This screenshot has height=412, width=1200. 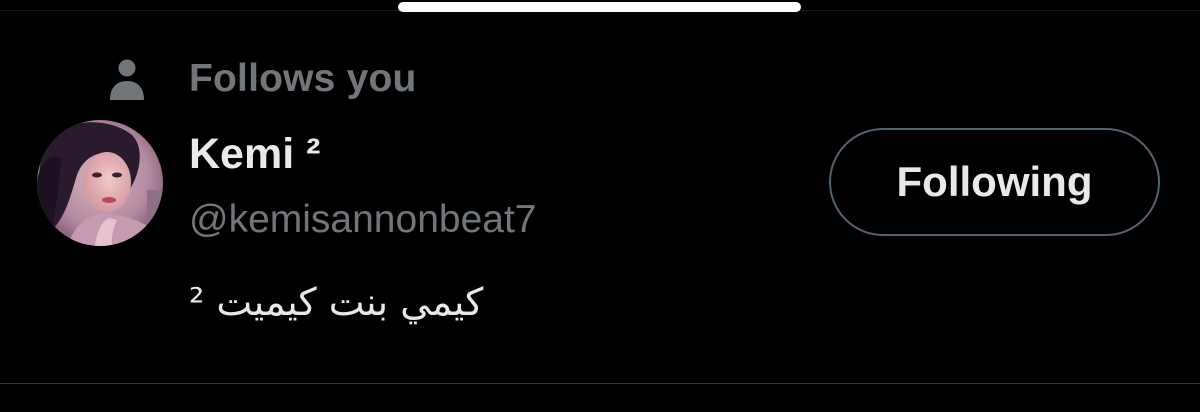 I want to click on row-divider, so click(x=600, y=383).